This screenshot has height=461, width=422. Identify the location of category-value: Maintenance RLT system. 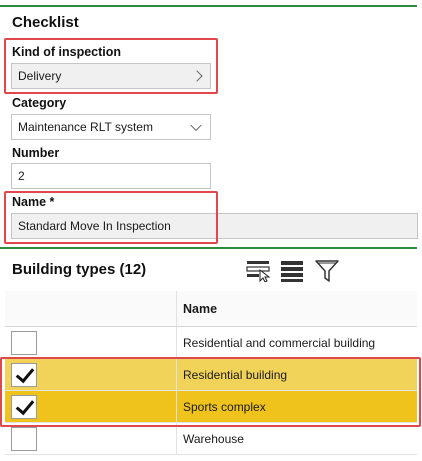
(85, 127).